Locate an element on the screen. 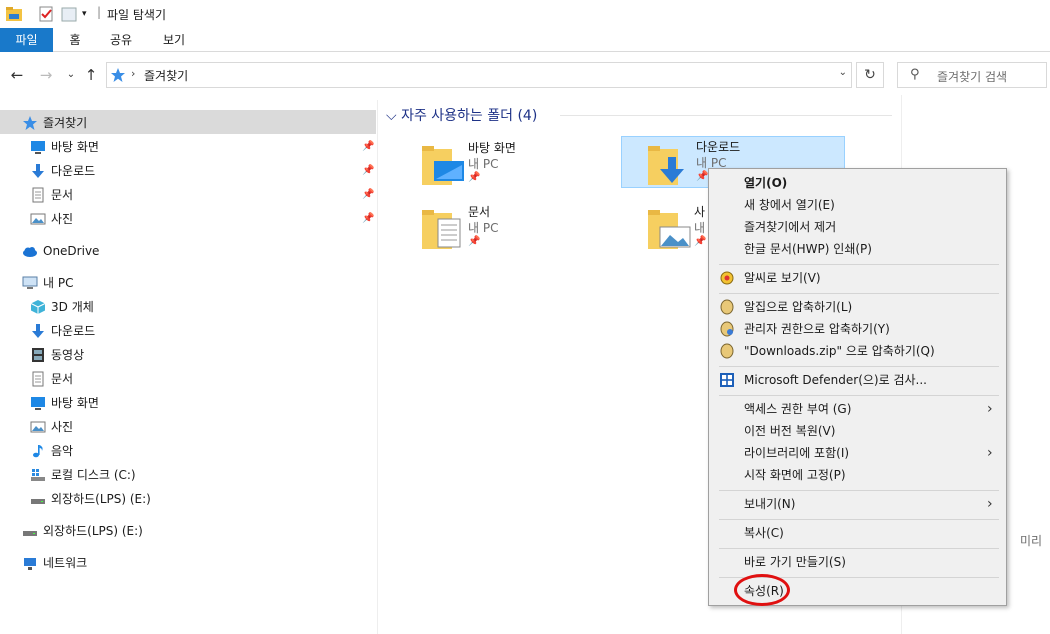 The height and width of the screenshot is (634, 1050). menu-item-copy: 복사(C) is located at coordinates (857, 533).